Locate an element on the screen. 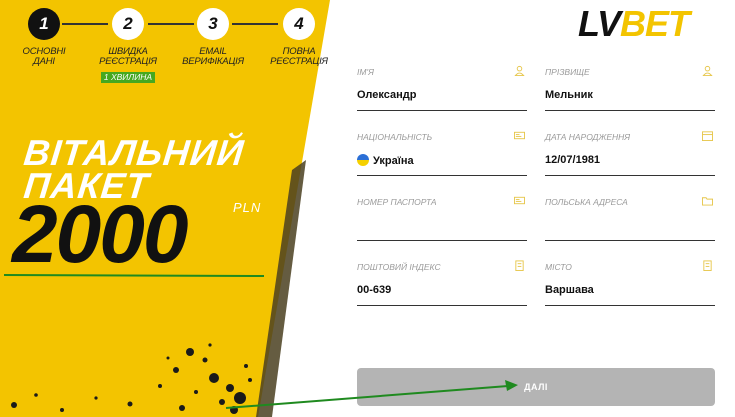  calendar-icon is located at coordinates (707, 136).